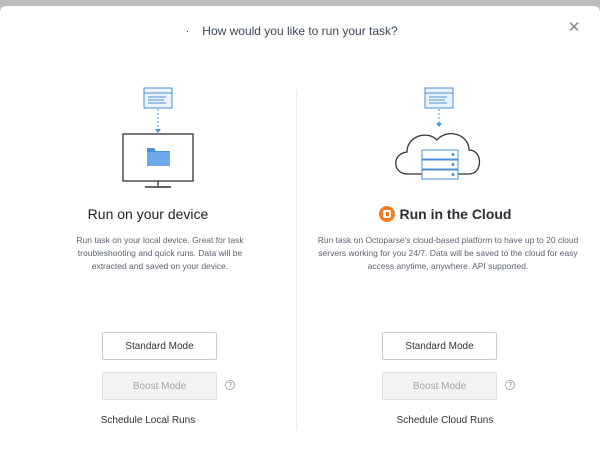 This screenshot has width=600, height=452. I want to click on schedule-cloud-runs-link: Schedule Cloud Runs, so click(445, 420).